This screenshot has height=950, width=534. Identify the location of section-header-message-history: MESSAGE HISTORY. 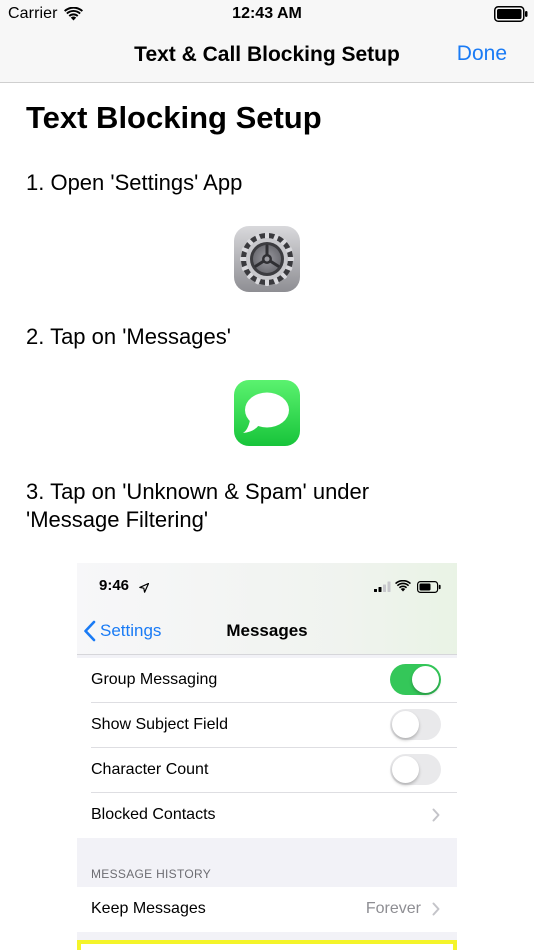
(151, 874).